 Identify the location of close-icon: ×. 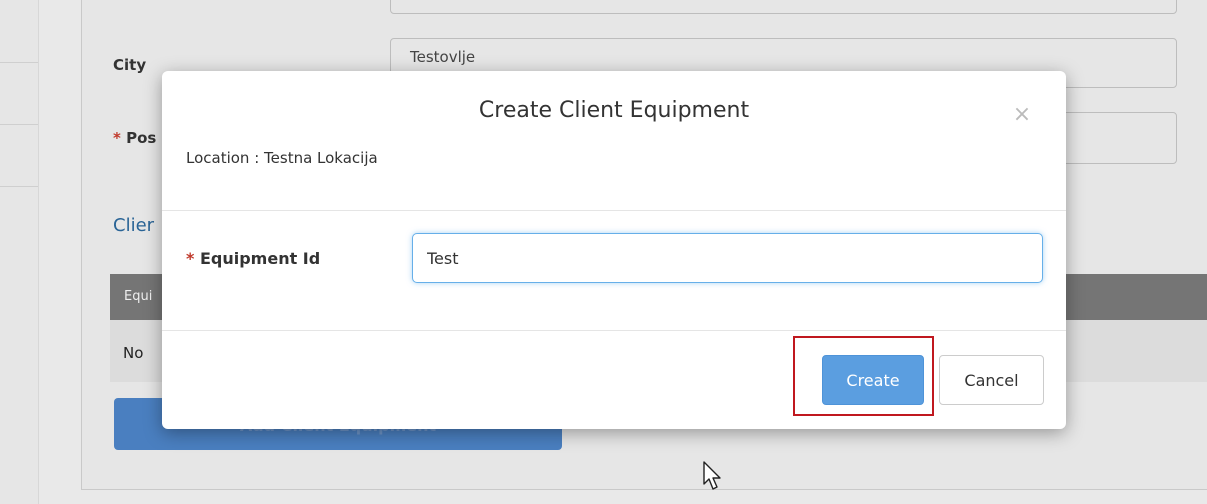
(1022, 115).